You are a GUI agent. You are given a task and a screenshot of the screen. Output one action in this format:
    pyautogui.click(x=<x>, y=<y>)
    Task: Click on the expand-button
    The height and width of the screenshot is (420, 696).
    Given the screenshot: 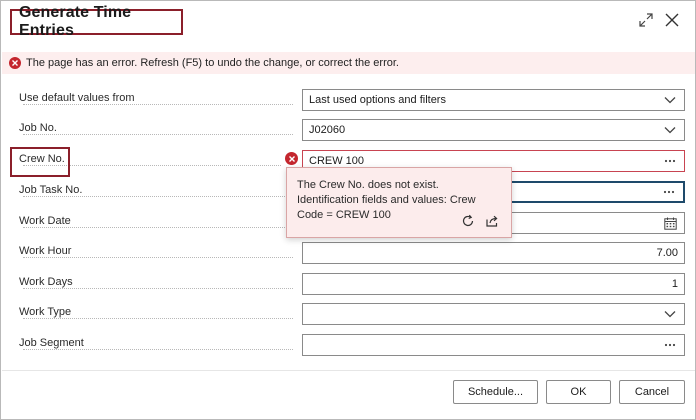 What is the action you would take?
    pyautogui.click(x=646, y=20)
    